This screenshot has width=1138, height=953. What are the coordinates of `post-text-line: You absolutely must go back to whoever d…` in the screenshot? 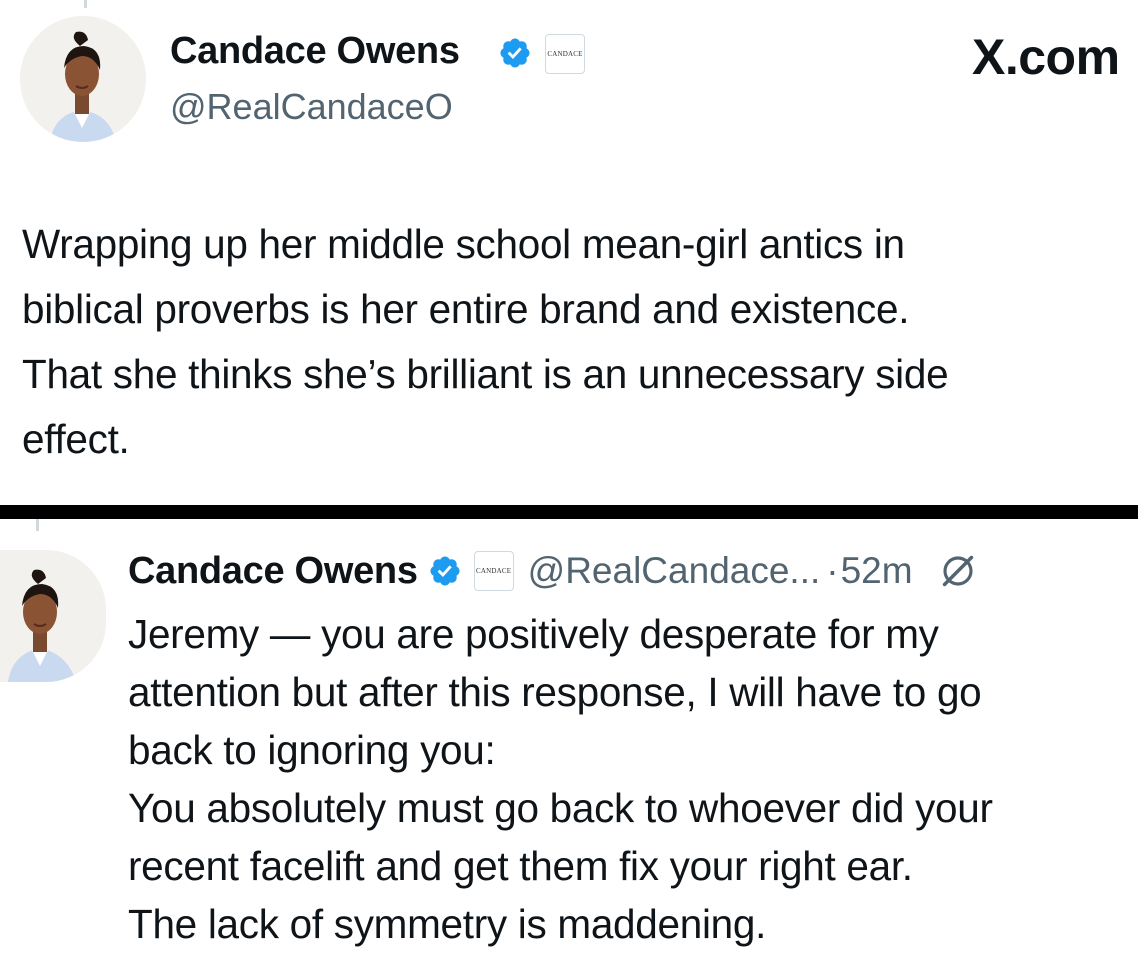 It's located at (560, 808).